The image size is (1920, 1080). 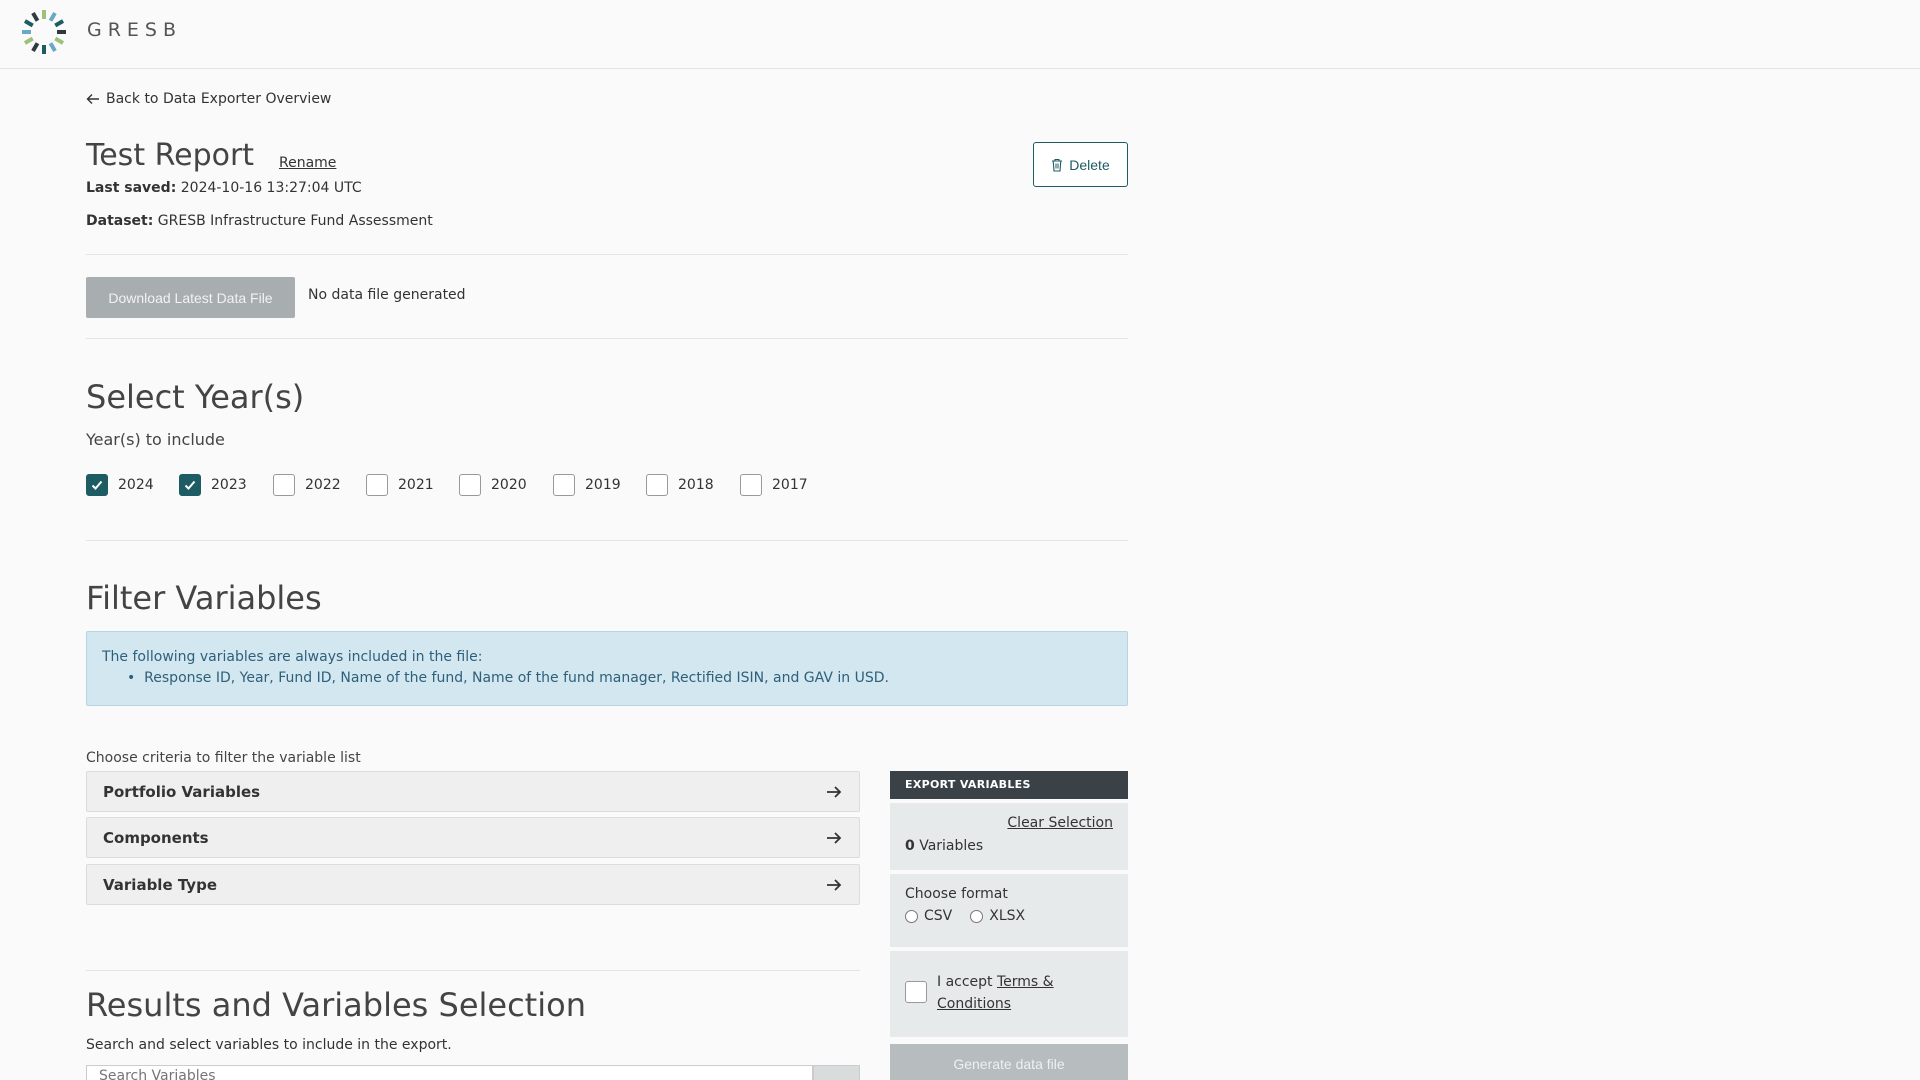 I want to click on brand-name: GRESB, so click(x=135, y=30).